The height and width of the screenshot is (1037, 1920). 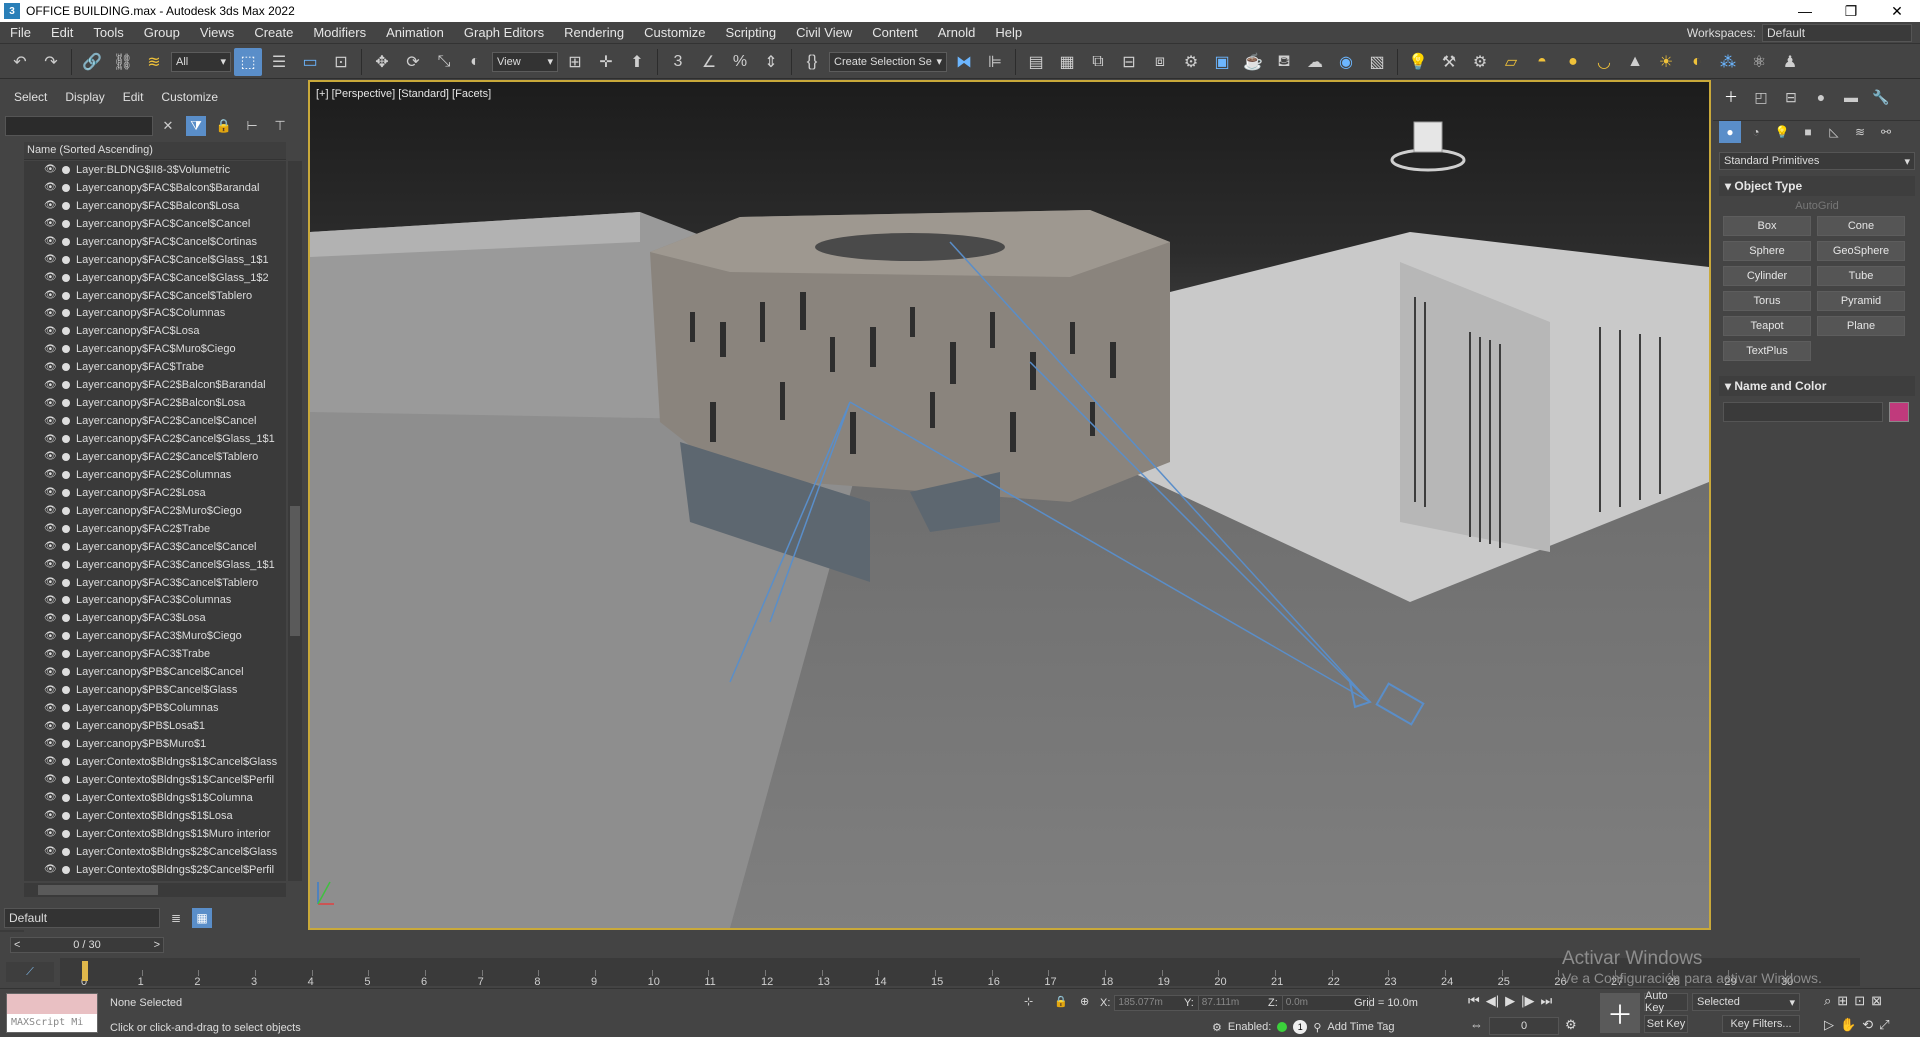 What do you see at coordinates (637, 62) in the screenshot?
I see `keyboard-shortcut-icon: ⬆` at bounding box center [637, 62].